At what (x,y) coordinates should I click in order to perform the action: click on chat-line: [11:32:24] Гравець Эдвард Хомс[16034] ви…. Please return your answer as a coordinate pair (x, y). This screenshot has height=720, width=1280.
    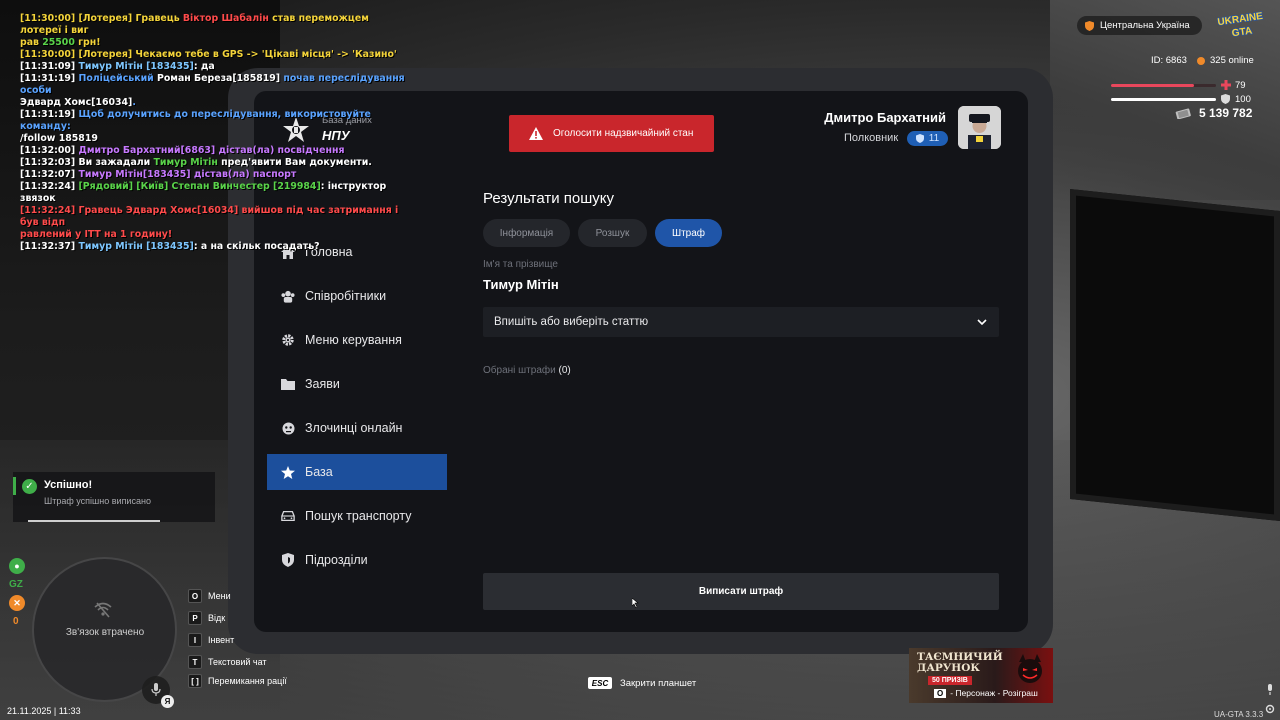
    Looking at the image, I should click on (212, 217).